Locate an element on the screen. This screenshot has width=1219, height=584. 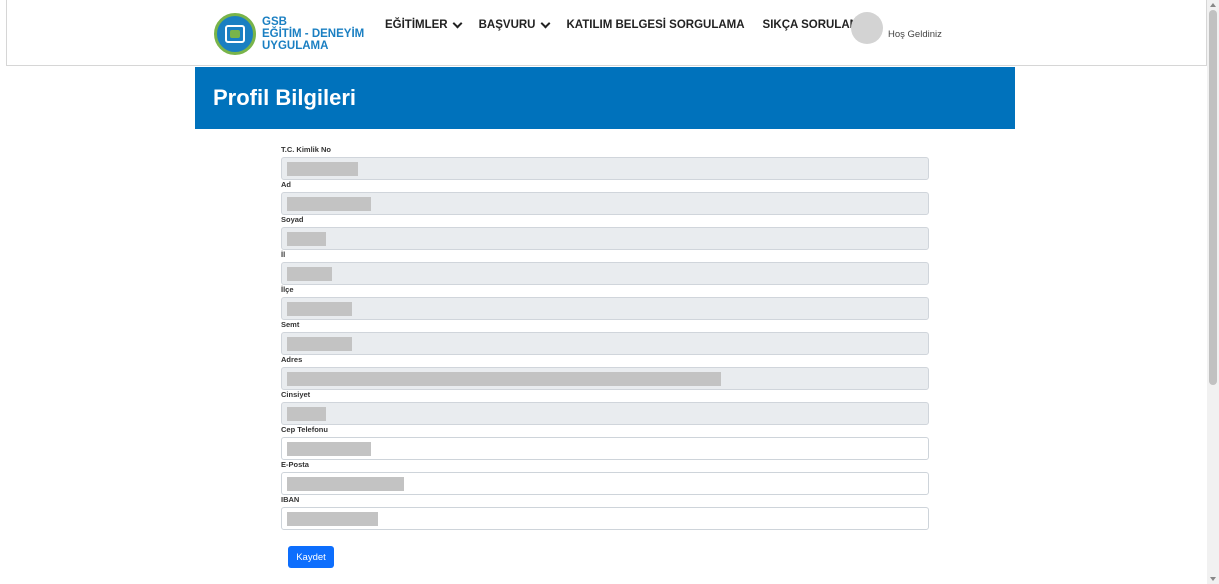
save-button: Kaydet is located at coordinates (311, 557).